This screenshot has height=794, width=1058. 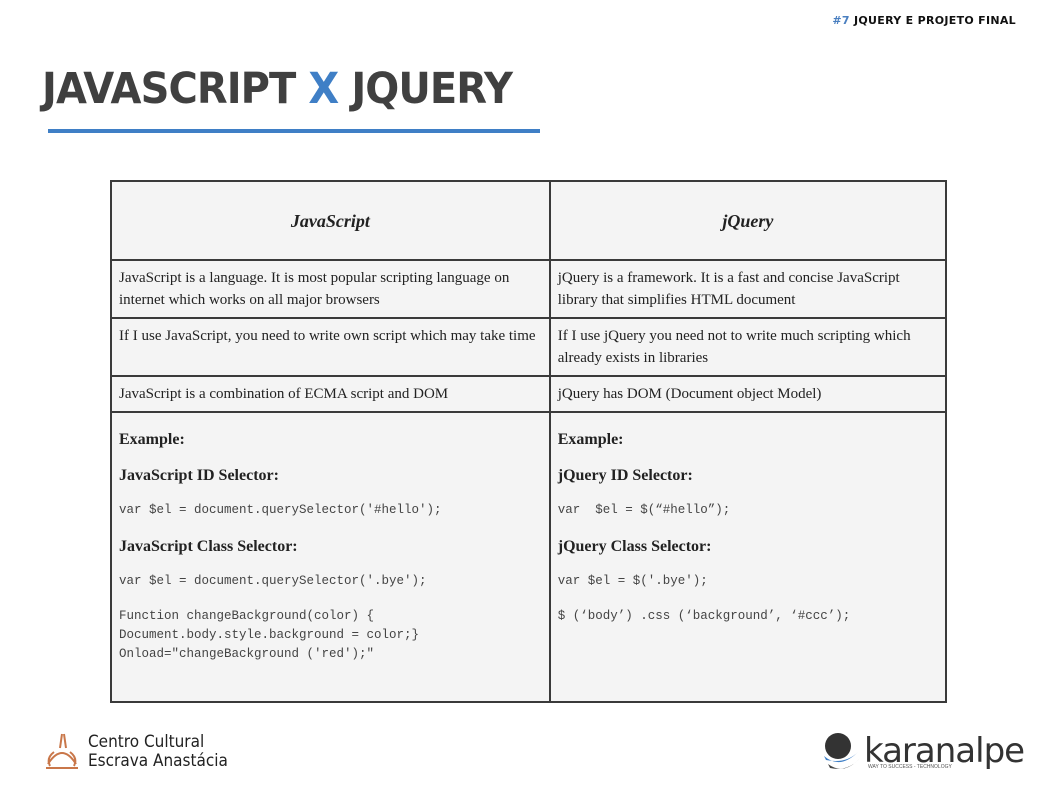 What do you see at coordinates (330, 220) in the screenshot?
I see `header-javascript: JavaScript` at bounding box center [330, 220].